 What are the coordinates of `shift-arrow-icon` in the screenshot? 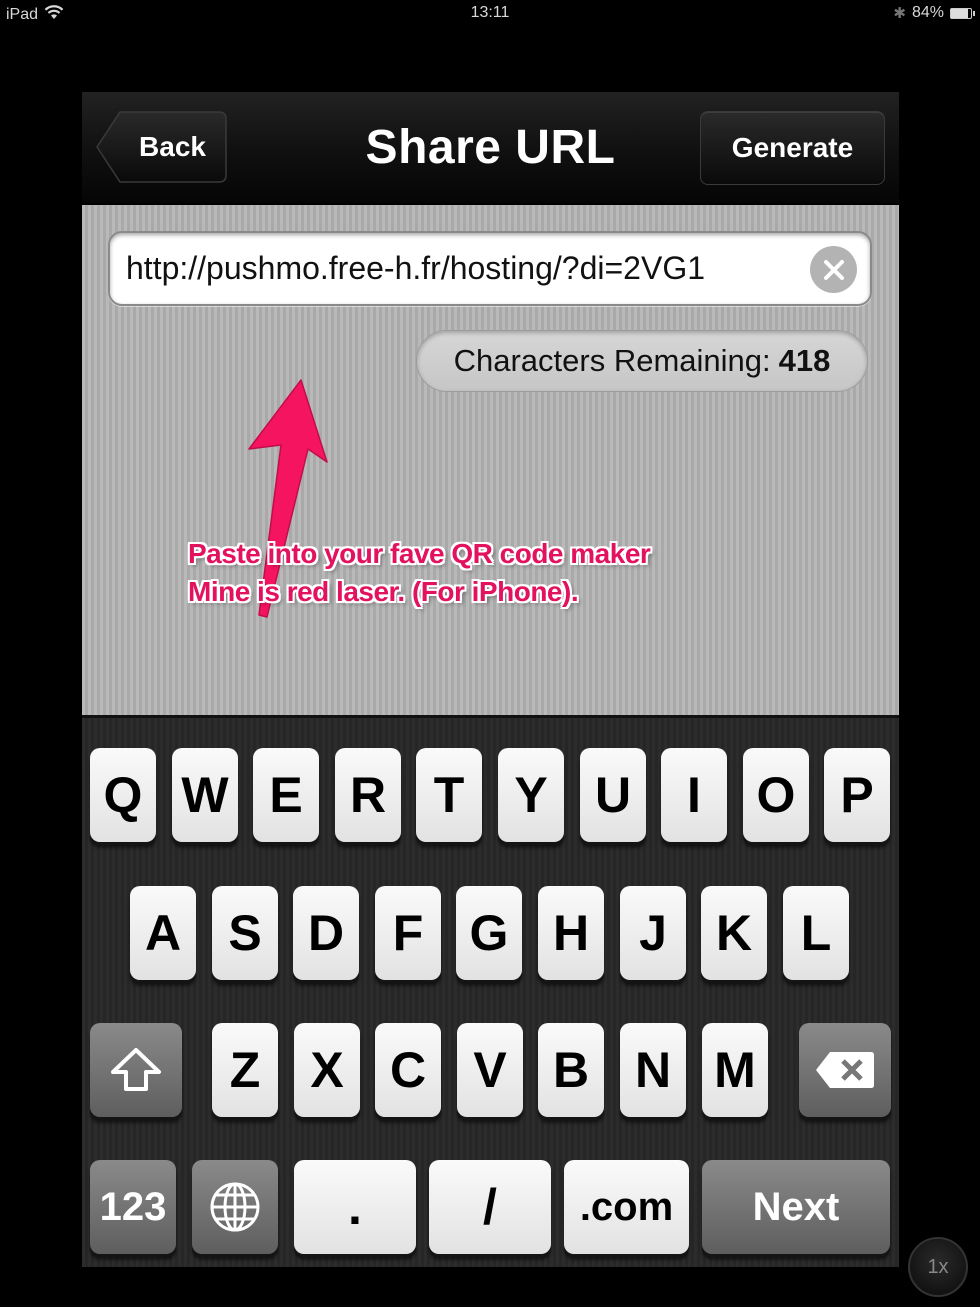 It's located at (136, 1069).